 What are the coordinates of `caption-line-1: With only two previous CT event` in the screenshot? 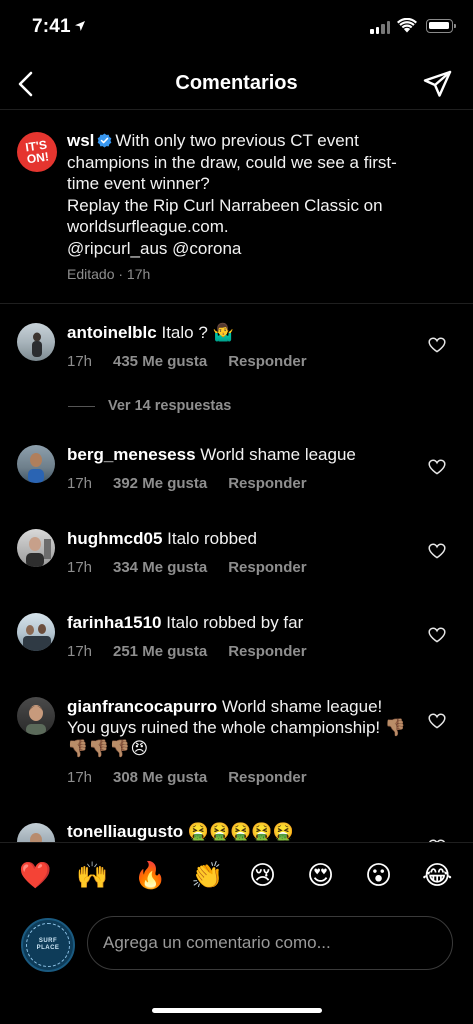 It's located at (237, 140).